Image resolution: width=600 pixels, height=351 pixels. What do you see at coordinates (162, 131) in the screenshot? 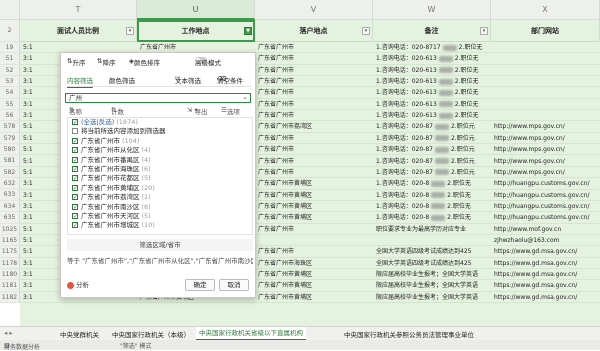
I see `add-to-filter-item: 将当前所选内容添加到筛选器` at bounding box center [162, 131].